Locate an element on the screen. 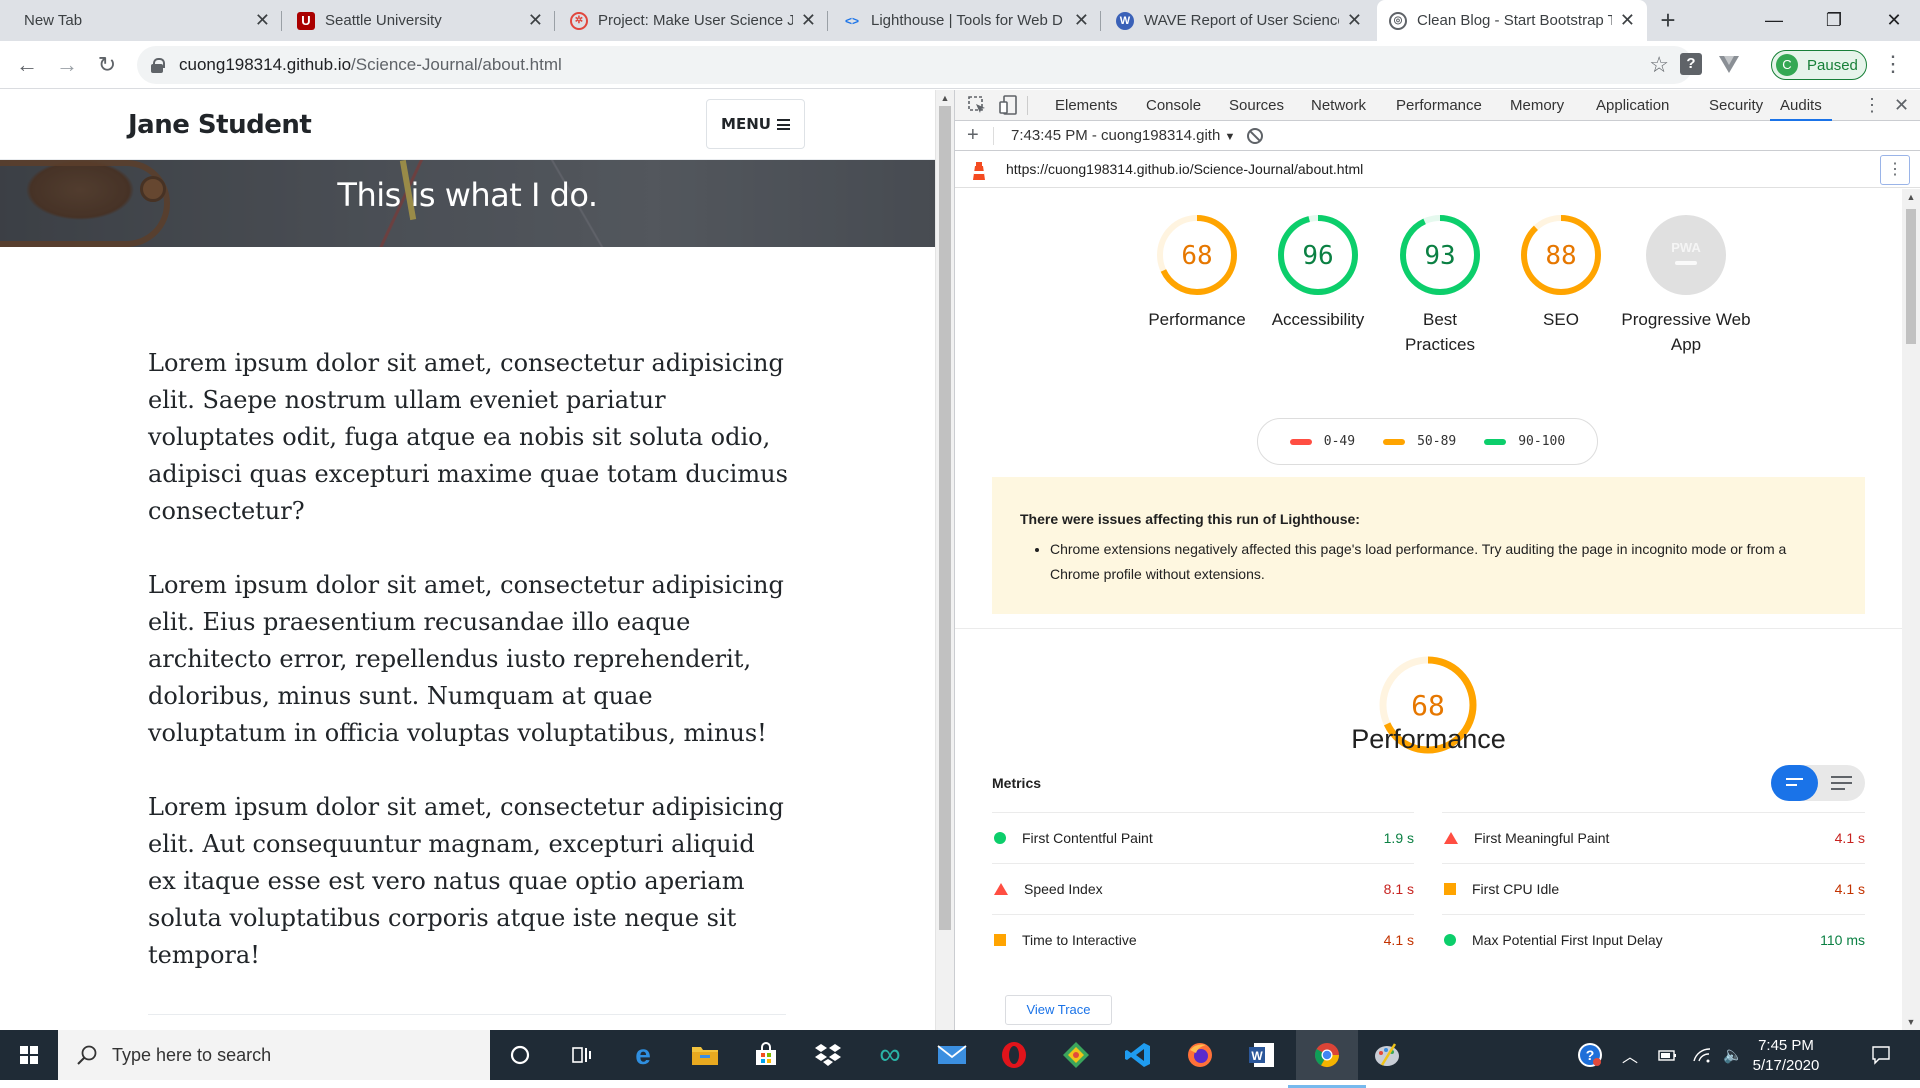 The image size is (1920, 1088). post-divider is located at coordinates (467, 1014).